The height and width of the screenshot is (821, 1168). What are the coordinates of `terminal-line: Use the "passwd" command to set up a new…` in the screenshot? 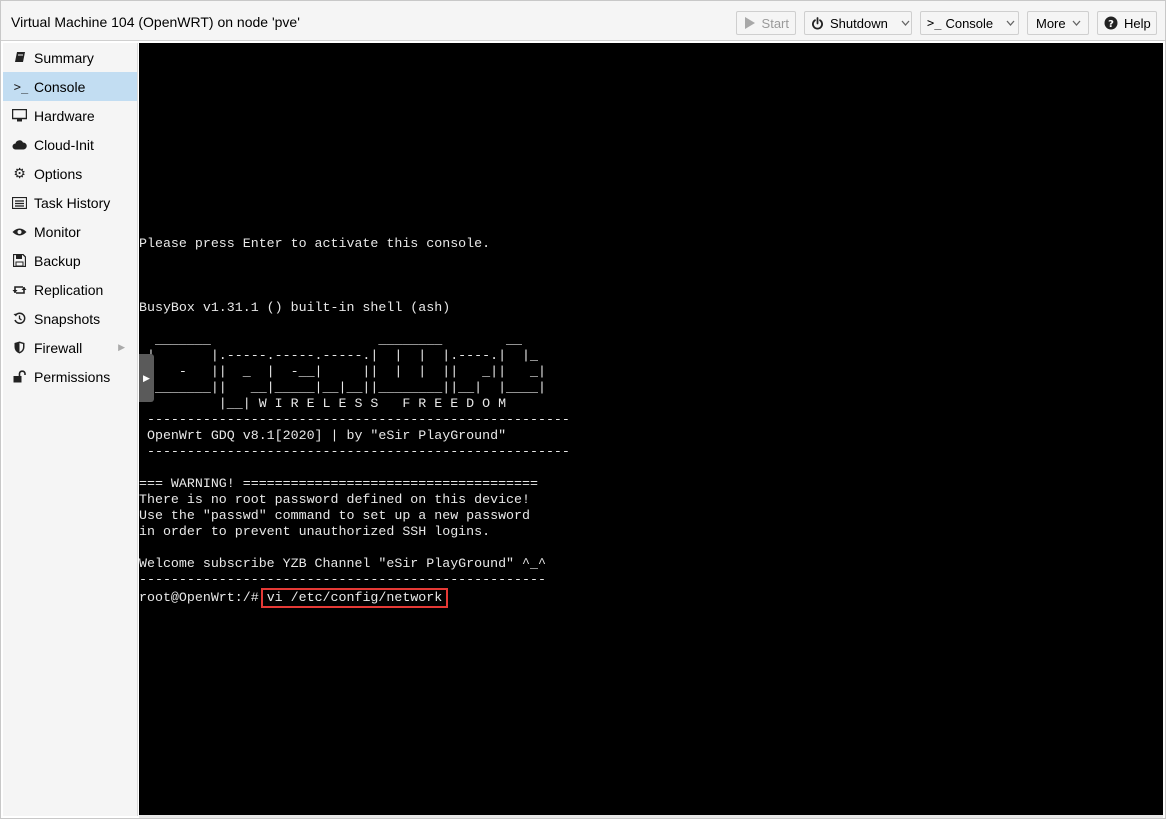 It's located at (334, 515).